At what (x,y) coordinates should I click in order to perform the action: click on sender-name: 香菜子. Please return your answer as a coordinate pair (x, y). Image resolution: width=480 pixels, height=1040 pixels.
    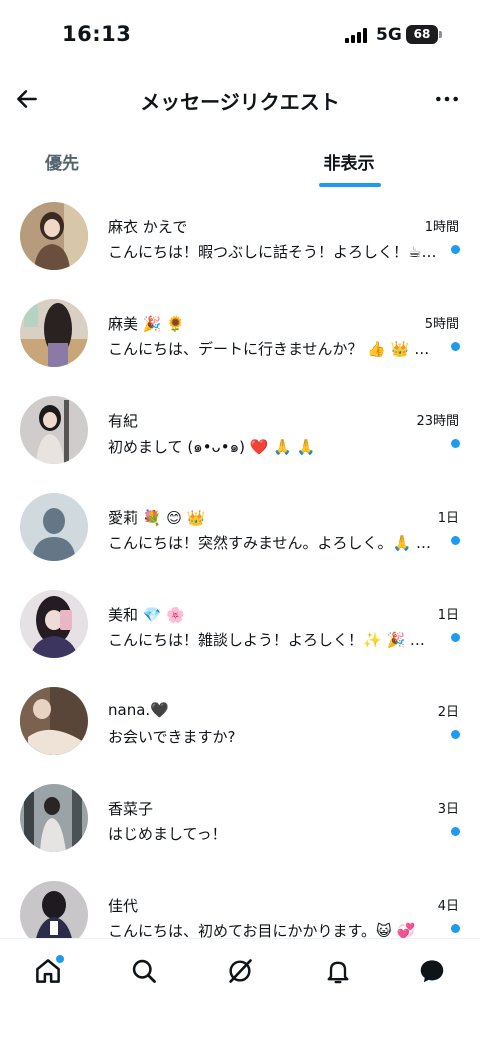
    Looking at the image, I should click on (131, 809).